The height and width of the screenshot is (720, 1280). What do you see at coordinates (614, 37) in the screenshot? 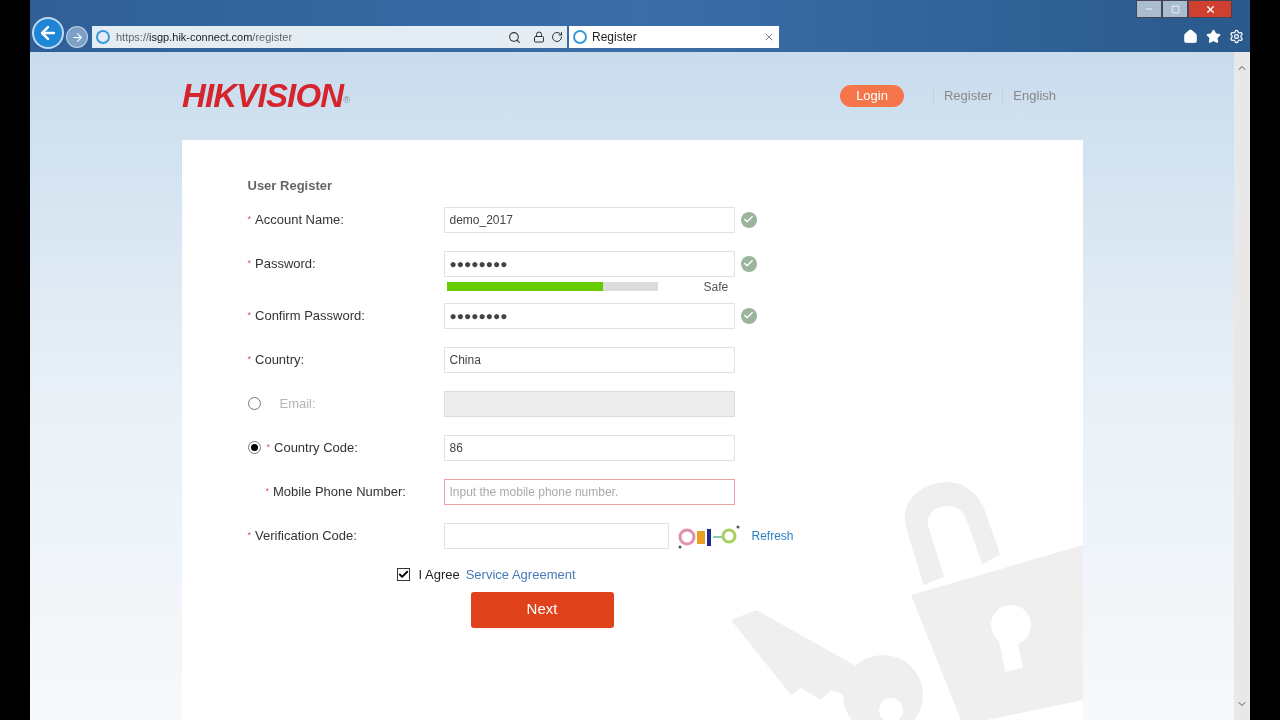
I see `tab-title: Register` at bounding box center [614, 37].